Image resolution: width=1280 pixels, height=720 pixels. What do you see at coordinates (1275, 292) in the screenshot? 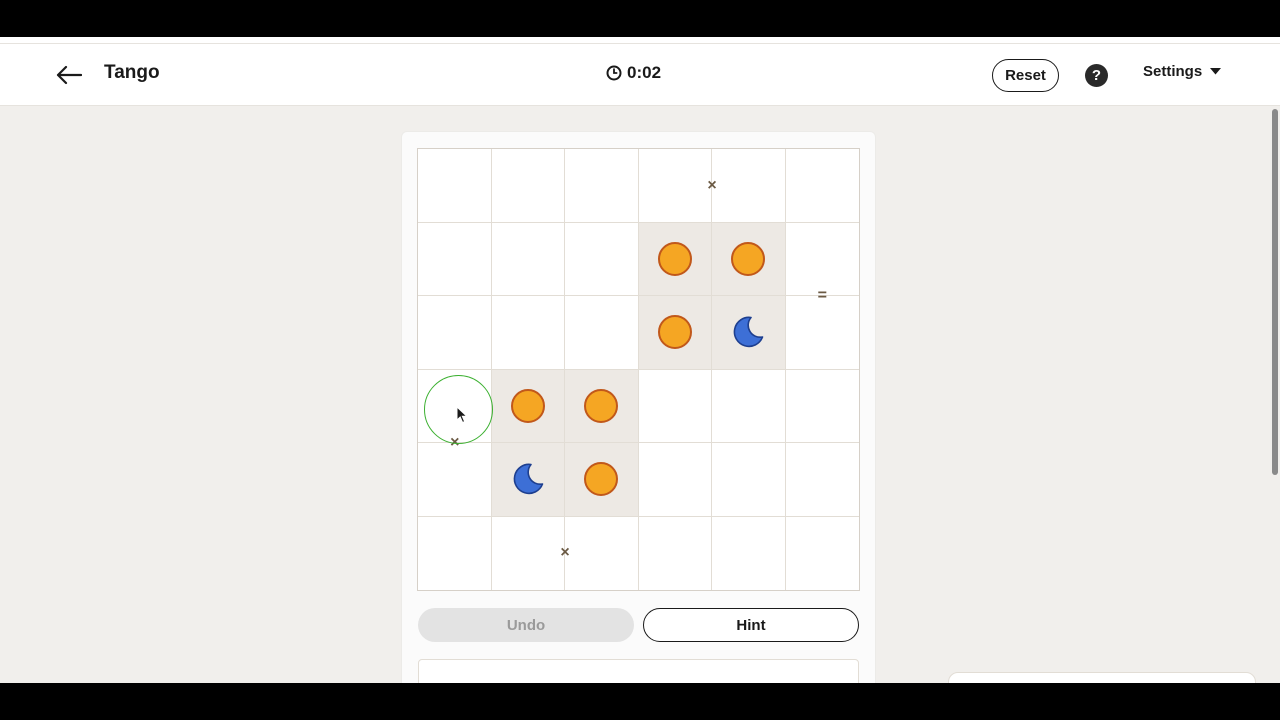
I see `page-scrollbar` at bounding box center [1275, 292].